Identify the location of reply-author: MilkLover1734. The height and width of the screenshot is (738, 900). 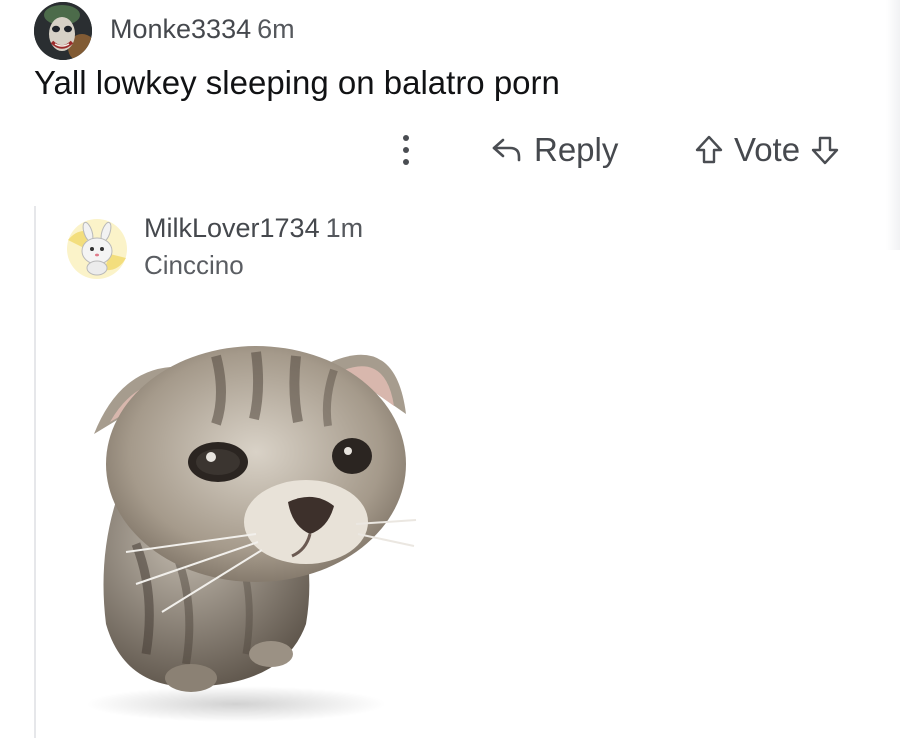
(232, 228).